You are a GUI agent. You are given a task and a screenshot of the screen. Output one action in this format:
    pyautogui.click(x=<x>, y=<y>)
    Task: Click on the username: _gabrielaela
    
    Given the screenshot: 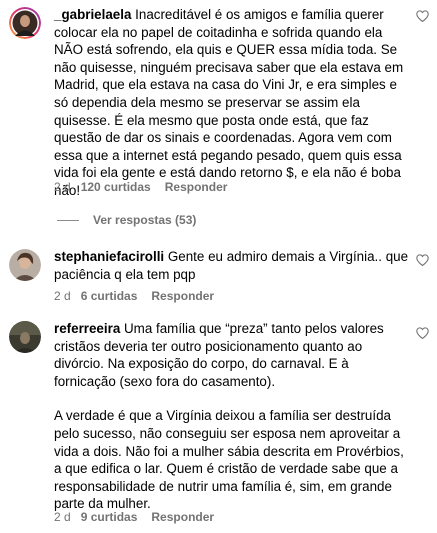 What is the action you would take?
    pyautogui.click(x=92, y=14)
    